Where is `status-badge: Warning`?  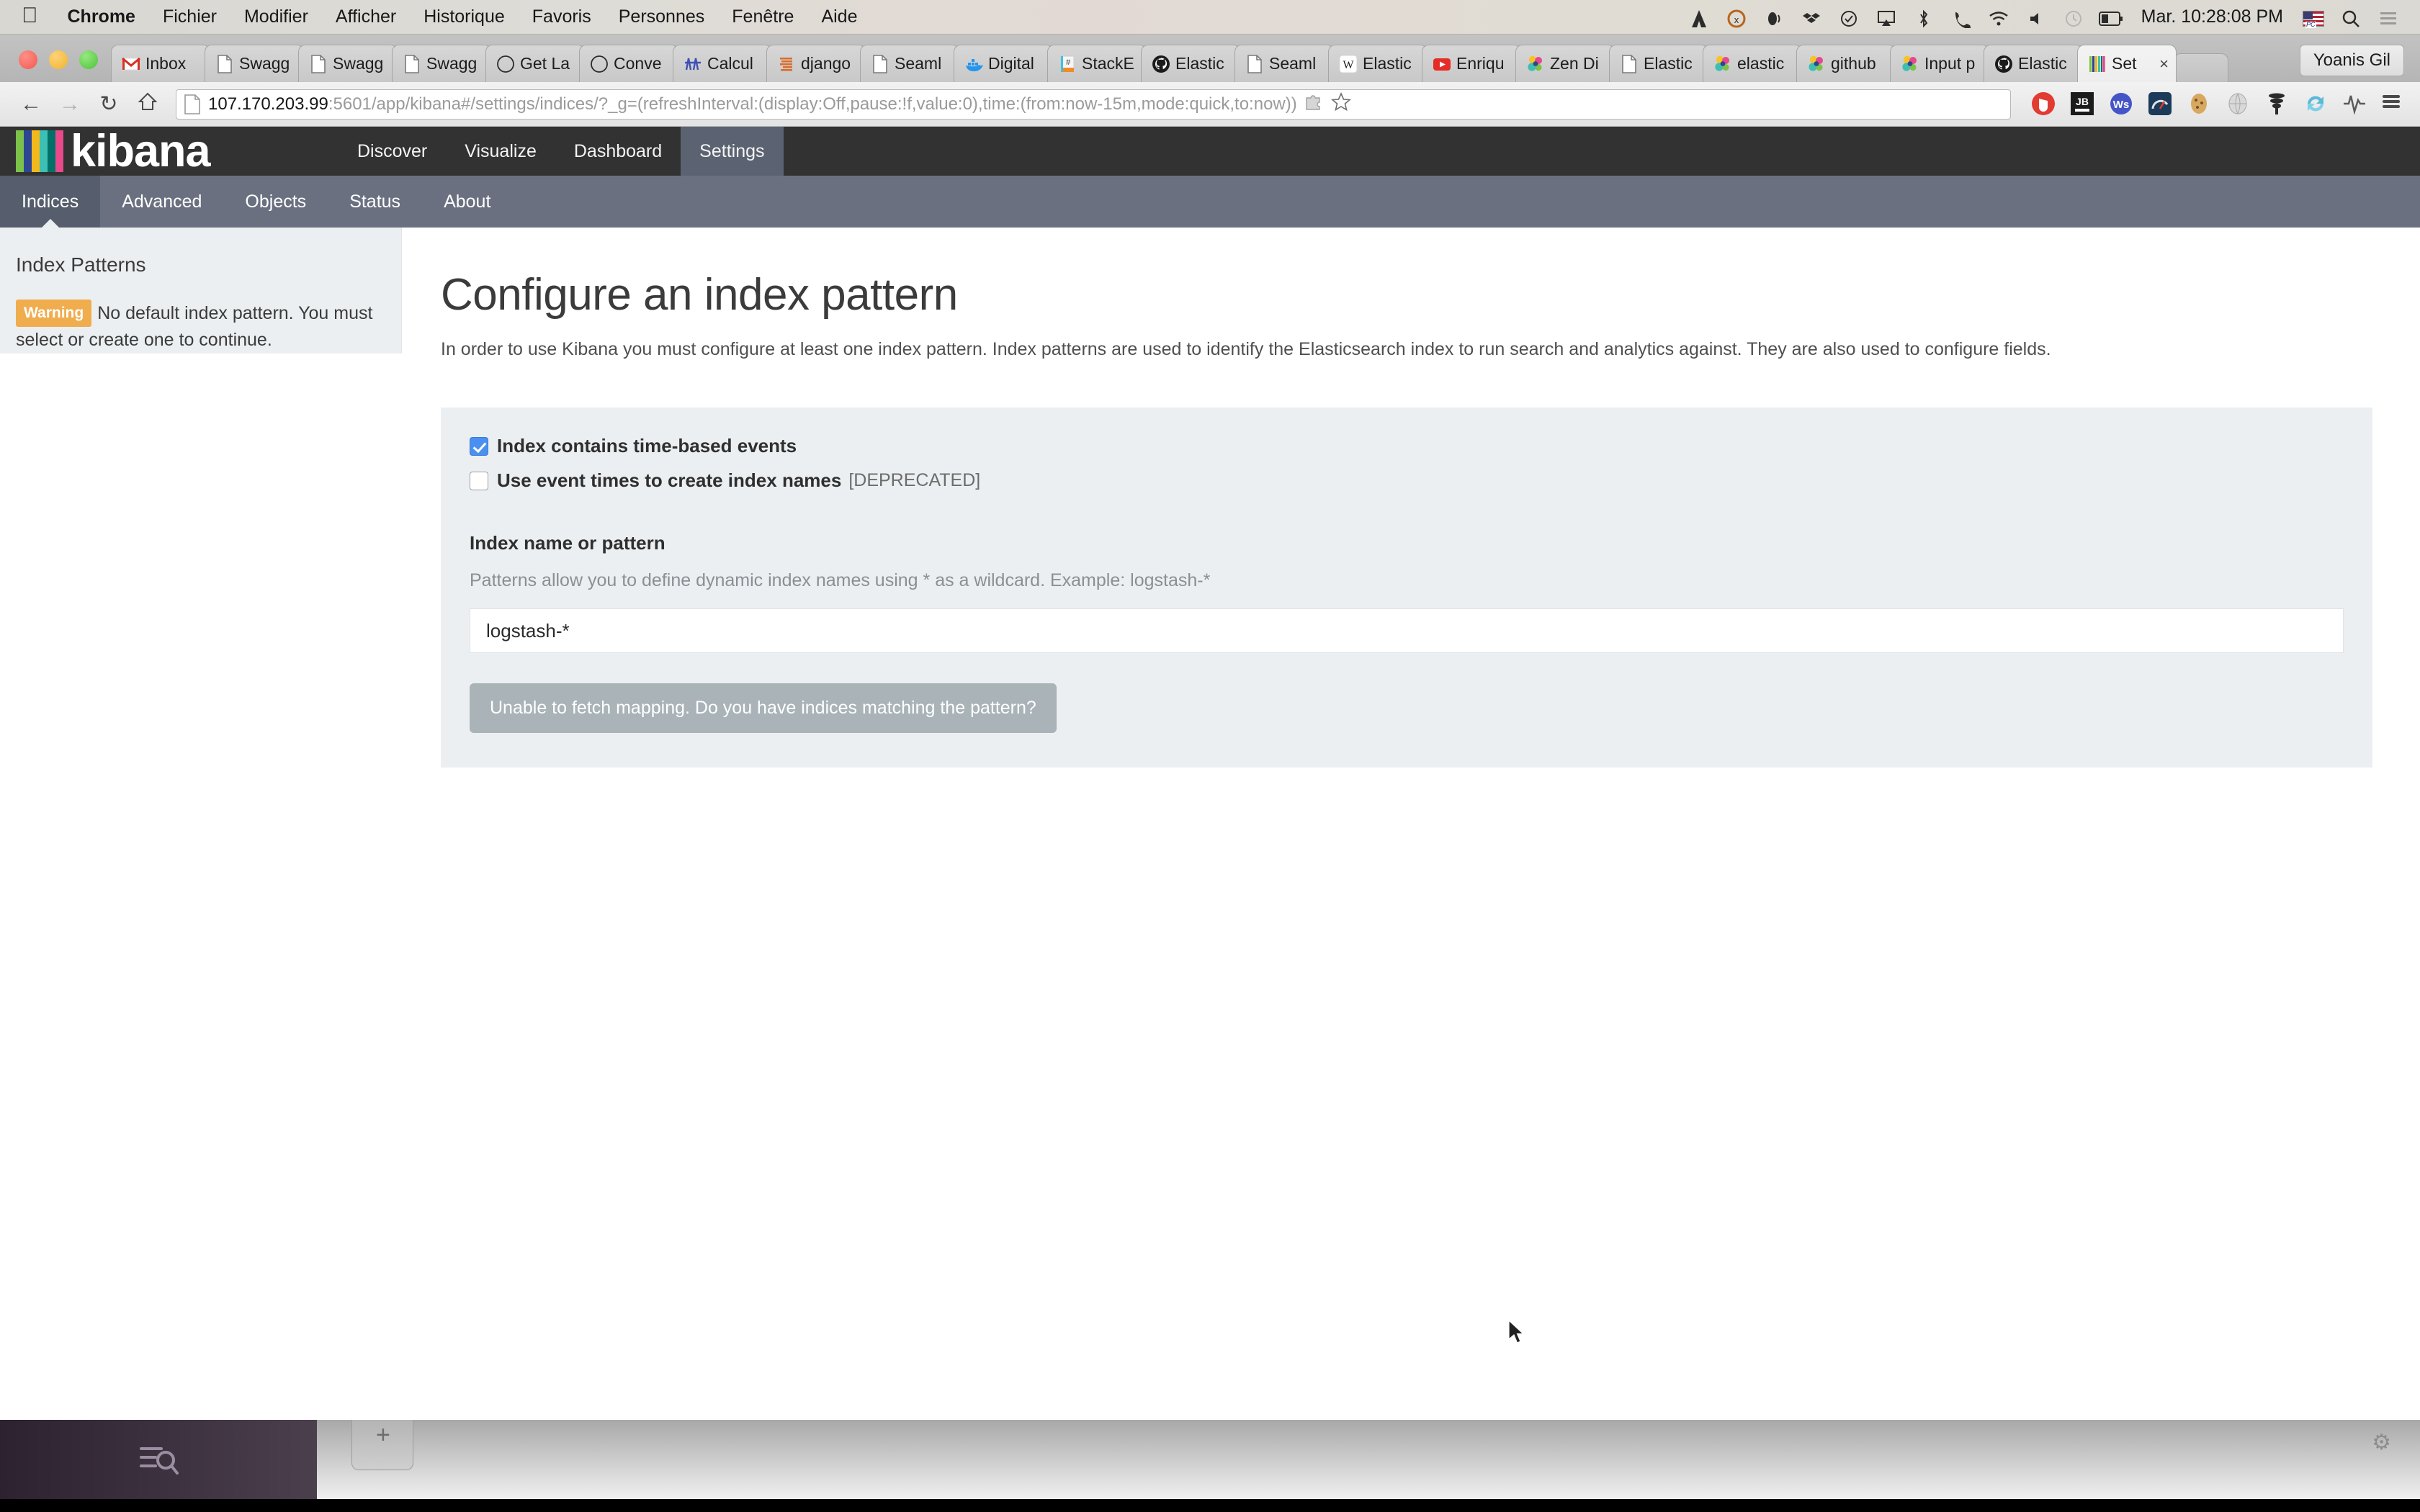 status-badge: Warning is located at coordinates (54, 314).